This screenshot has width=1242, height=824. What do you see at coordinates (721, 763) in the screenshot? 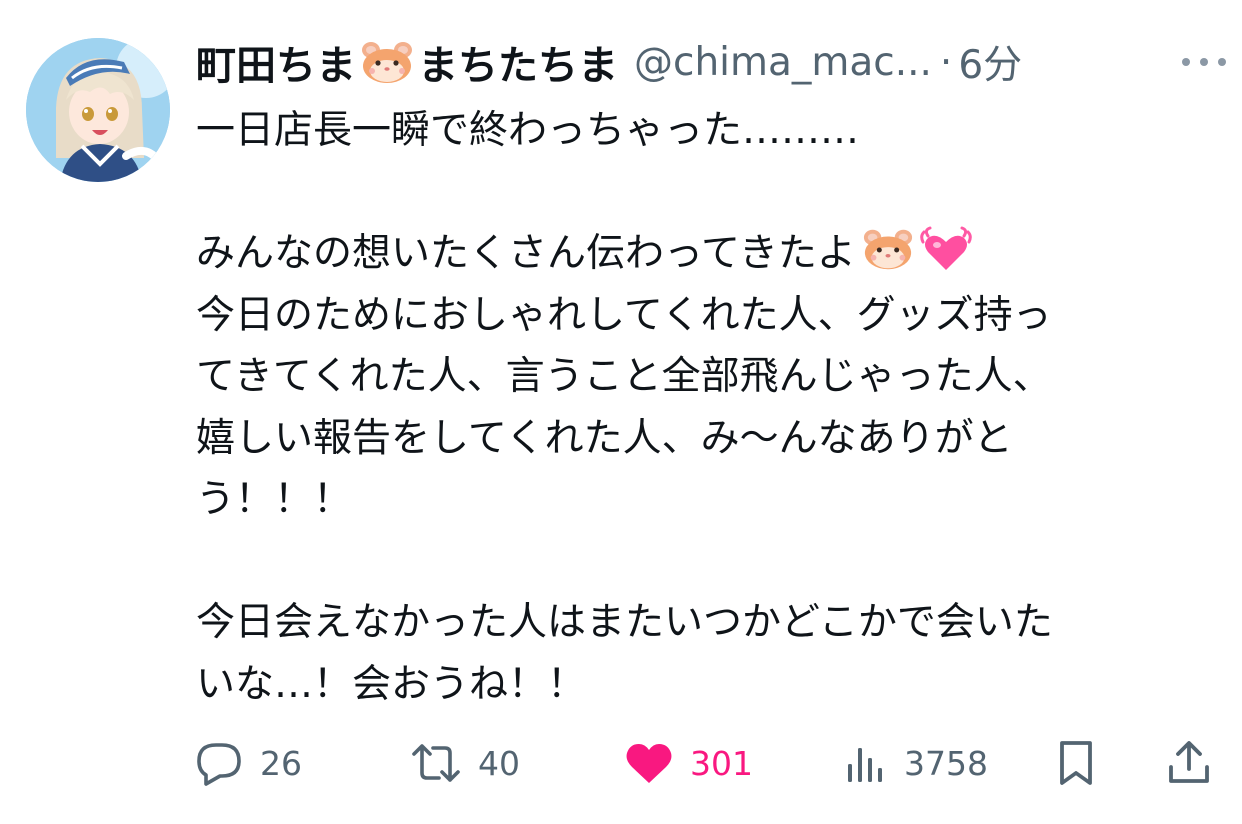
I see `like-count: 301` at bounding box center [721, 763].